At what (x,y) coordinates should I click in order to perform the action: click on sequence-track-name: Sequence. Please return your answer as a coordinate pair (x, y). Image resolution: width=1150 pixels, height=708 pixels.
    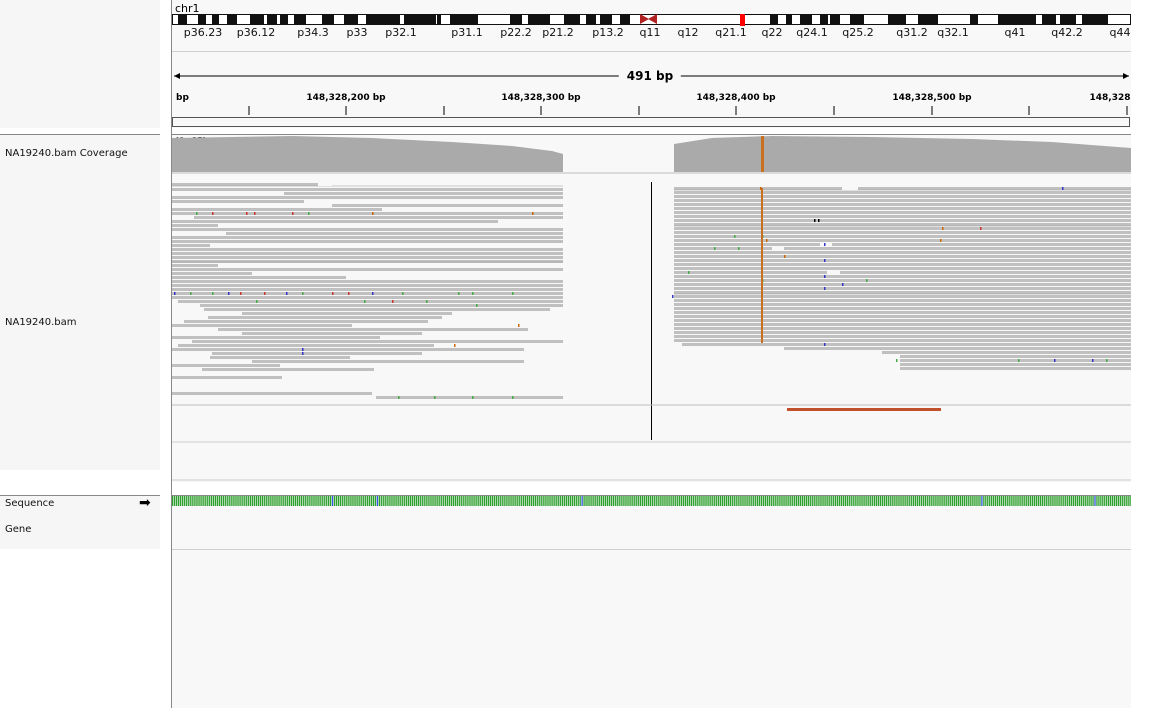
    Looking at the image, I should click on (29, 503).